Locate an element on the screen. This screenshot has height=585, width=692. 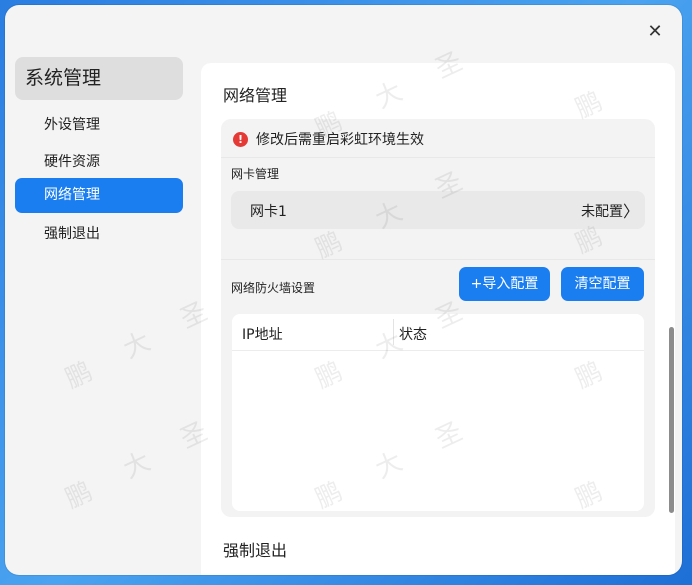
warning-icon: ! is located at coordinates (240, 139).